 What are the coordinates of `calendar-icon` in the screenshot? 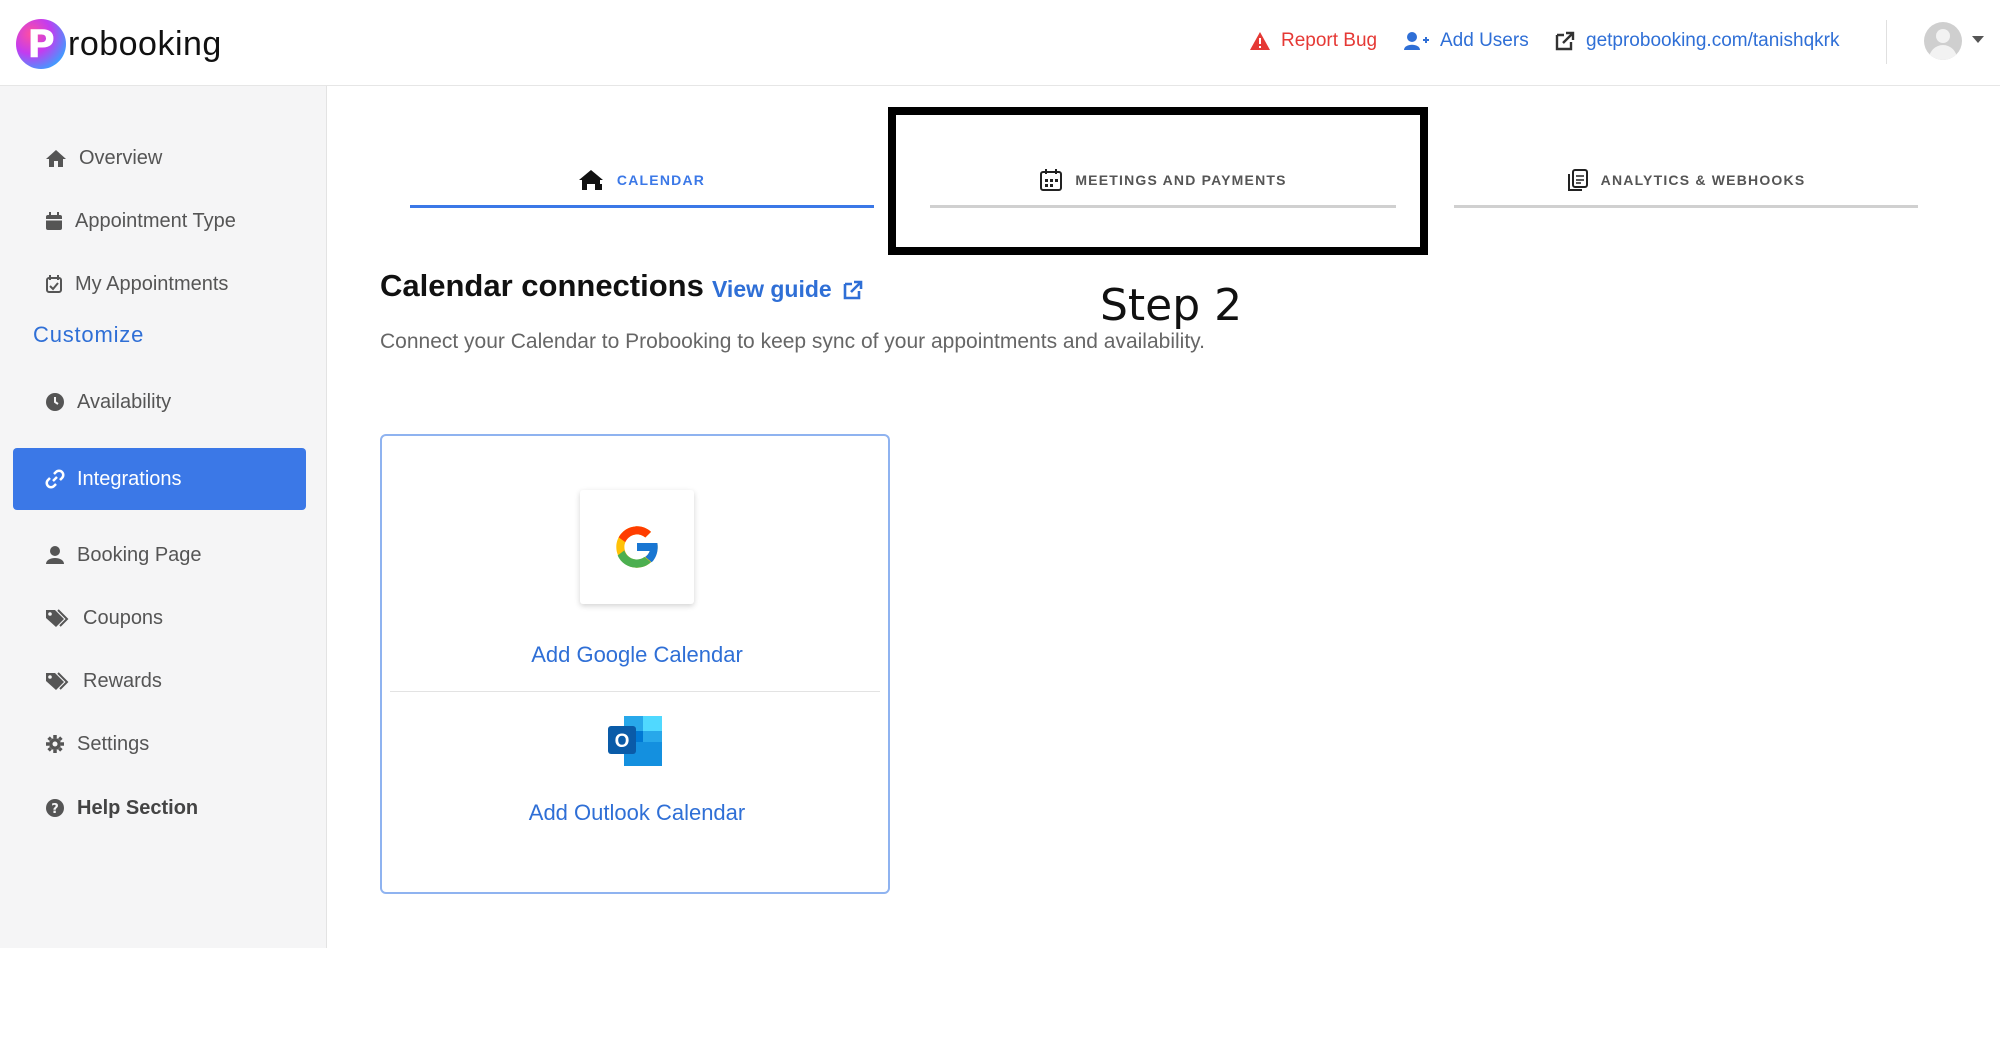 It's located at (54, 221).